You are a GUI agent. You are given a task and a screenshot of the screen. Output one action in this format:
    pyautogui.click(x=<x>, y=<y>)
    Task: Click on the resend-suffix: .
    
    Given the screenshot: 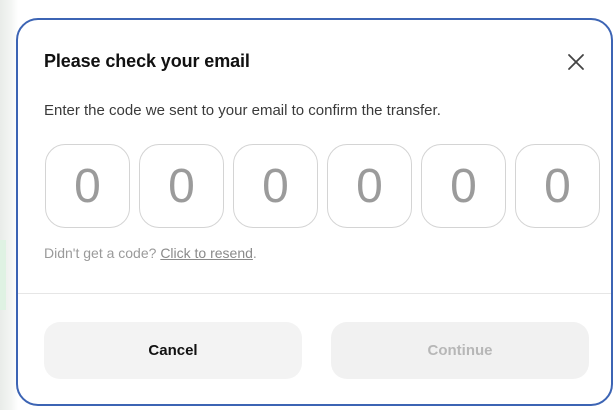 What is the action you would take?
    pyautogui.click(x=254, y=253)
    